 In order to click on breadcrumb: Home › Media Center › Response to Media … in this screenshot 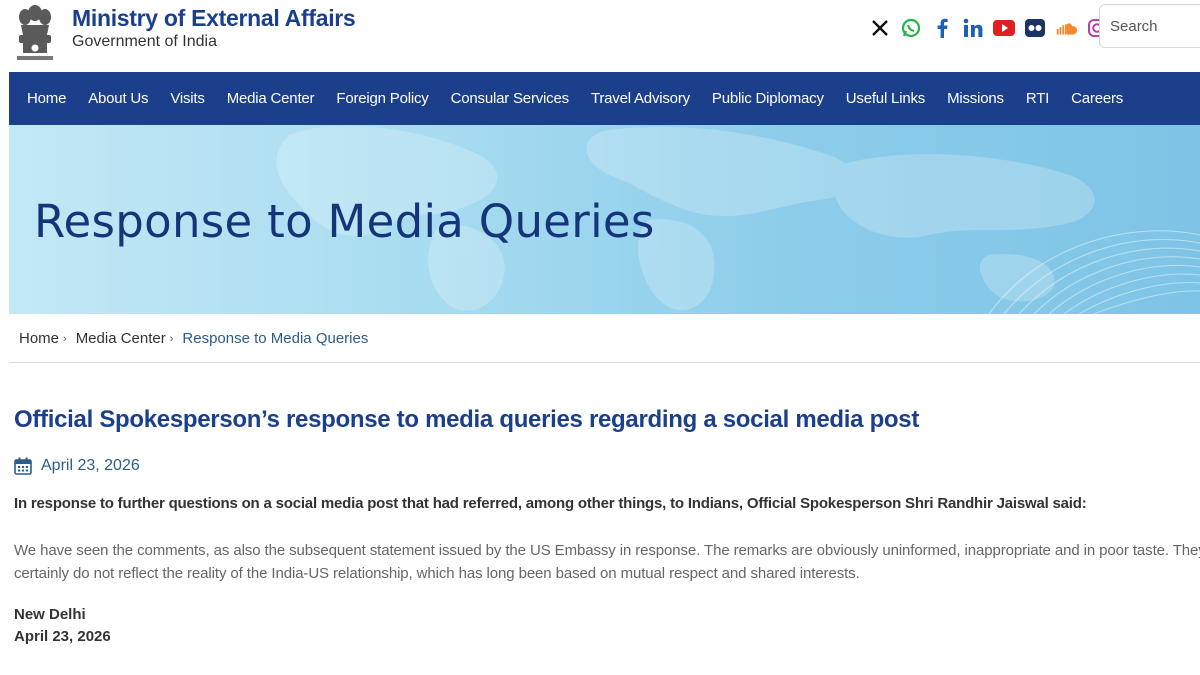, I will do `click(193, 338)`.